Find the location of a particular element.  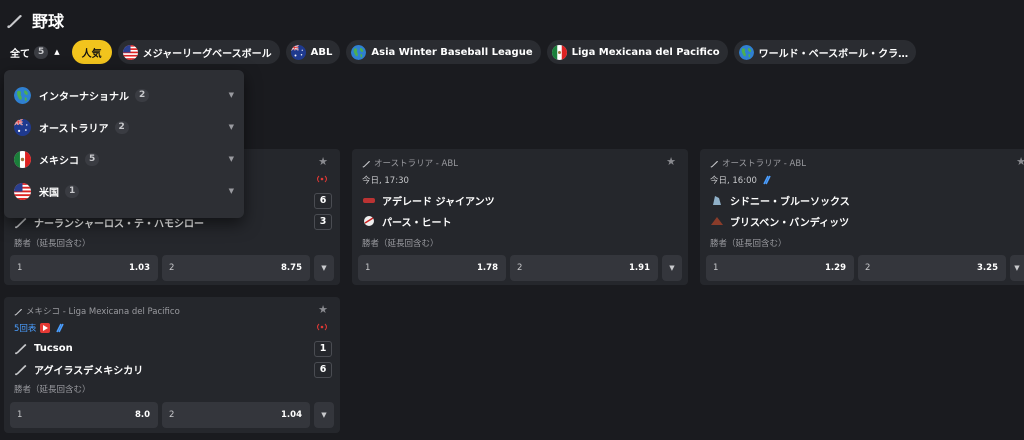

team-2: ブリスベン・バンディッツ is located at coordinates (779, 221).